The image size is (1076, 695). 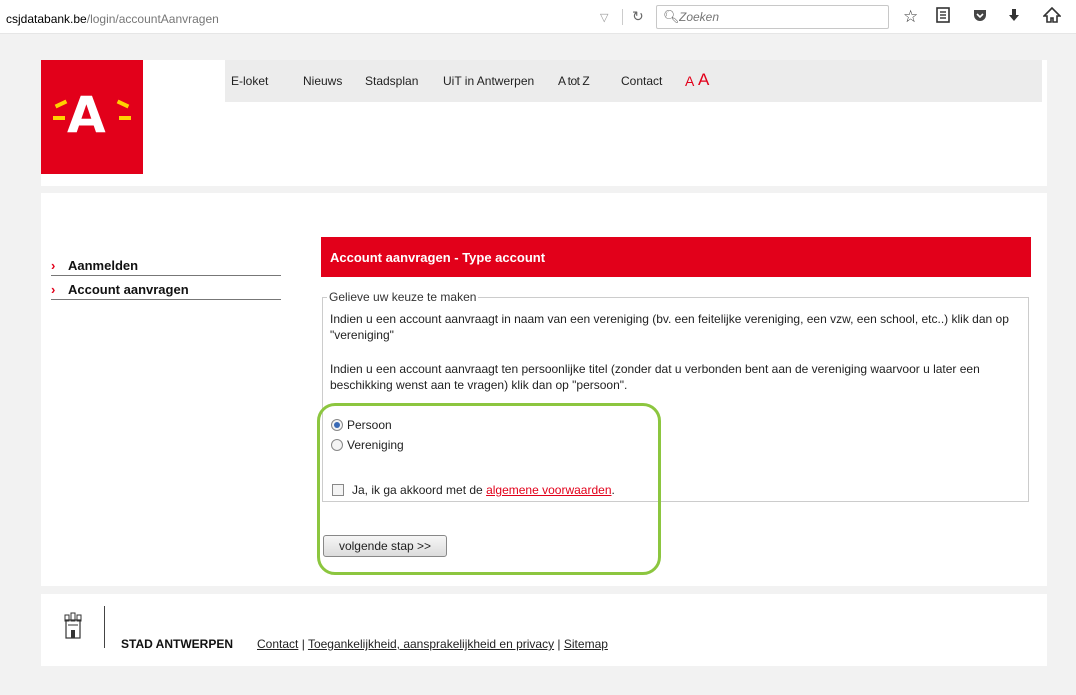 I want to click on reading-list-icon, so click(x=943, y=17).